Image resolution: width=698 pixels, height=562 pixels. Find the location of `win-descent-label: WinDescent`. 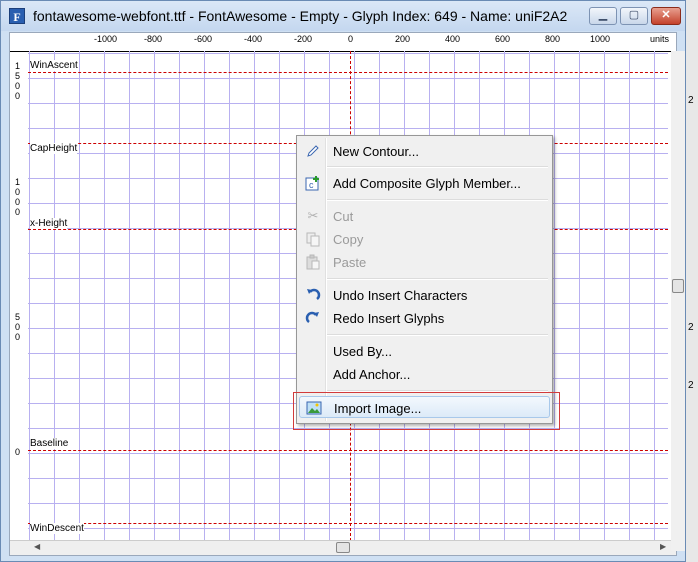

win-descent-label: WinDescent is located at coordinates (57, 528).